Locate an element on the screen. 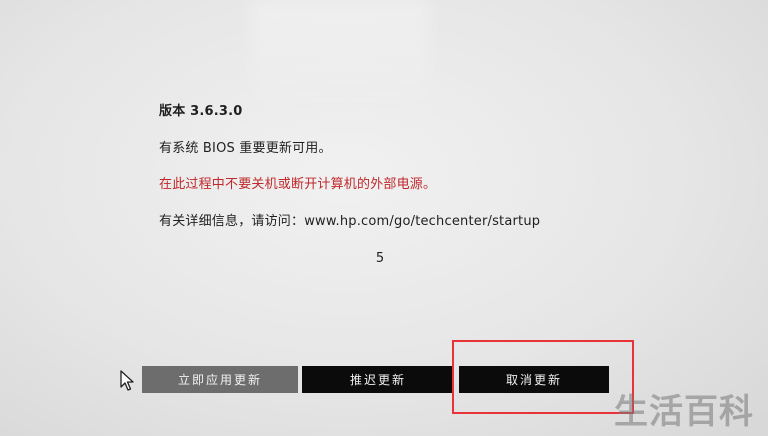 The height and width of the screenshot is (436, 768). watermark-text: 生活百科 is located at coordinates (684, 412).